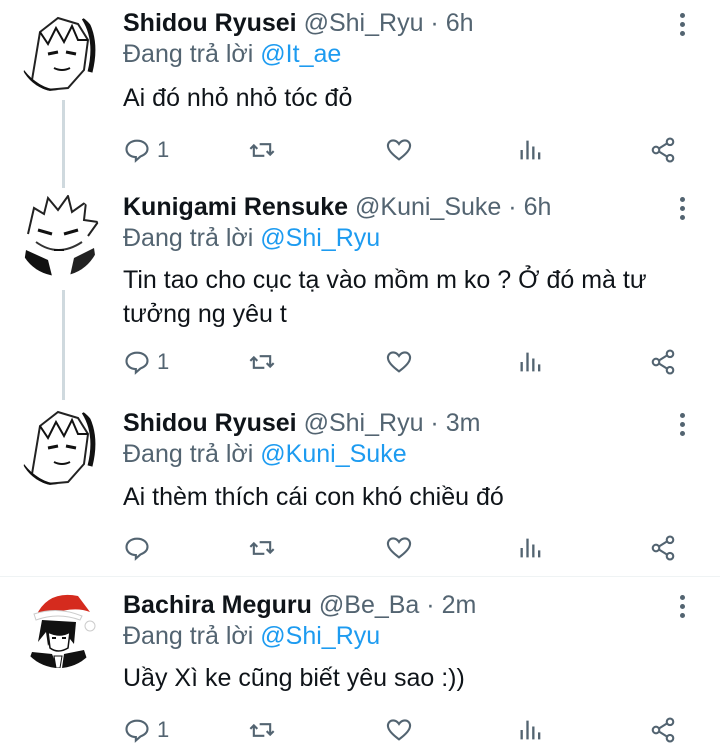  I want to click on mention-link: @Kuni_Suke, so click(333, 454).